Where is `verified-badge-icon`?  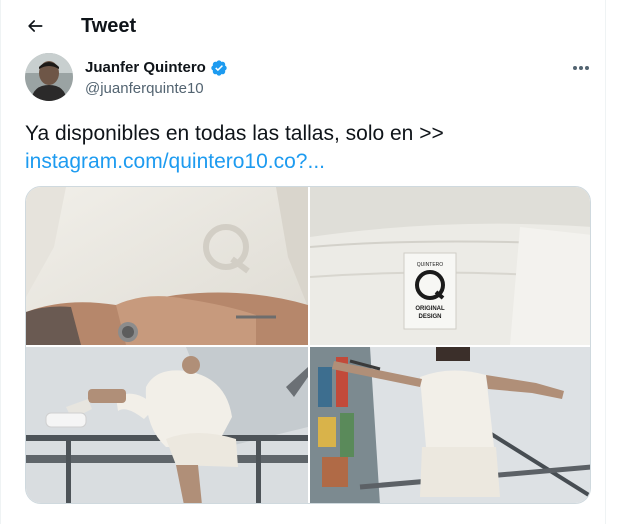 verified-badge-icon is located at coordinates (219, 68).